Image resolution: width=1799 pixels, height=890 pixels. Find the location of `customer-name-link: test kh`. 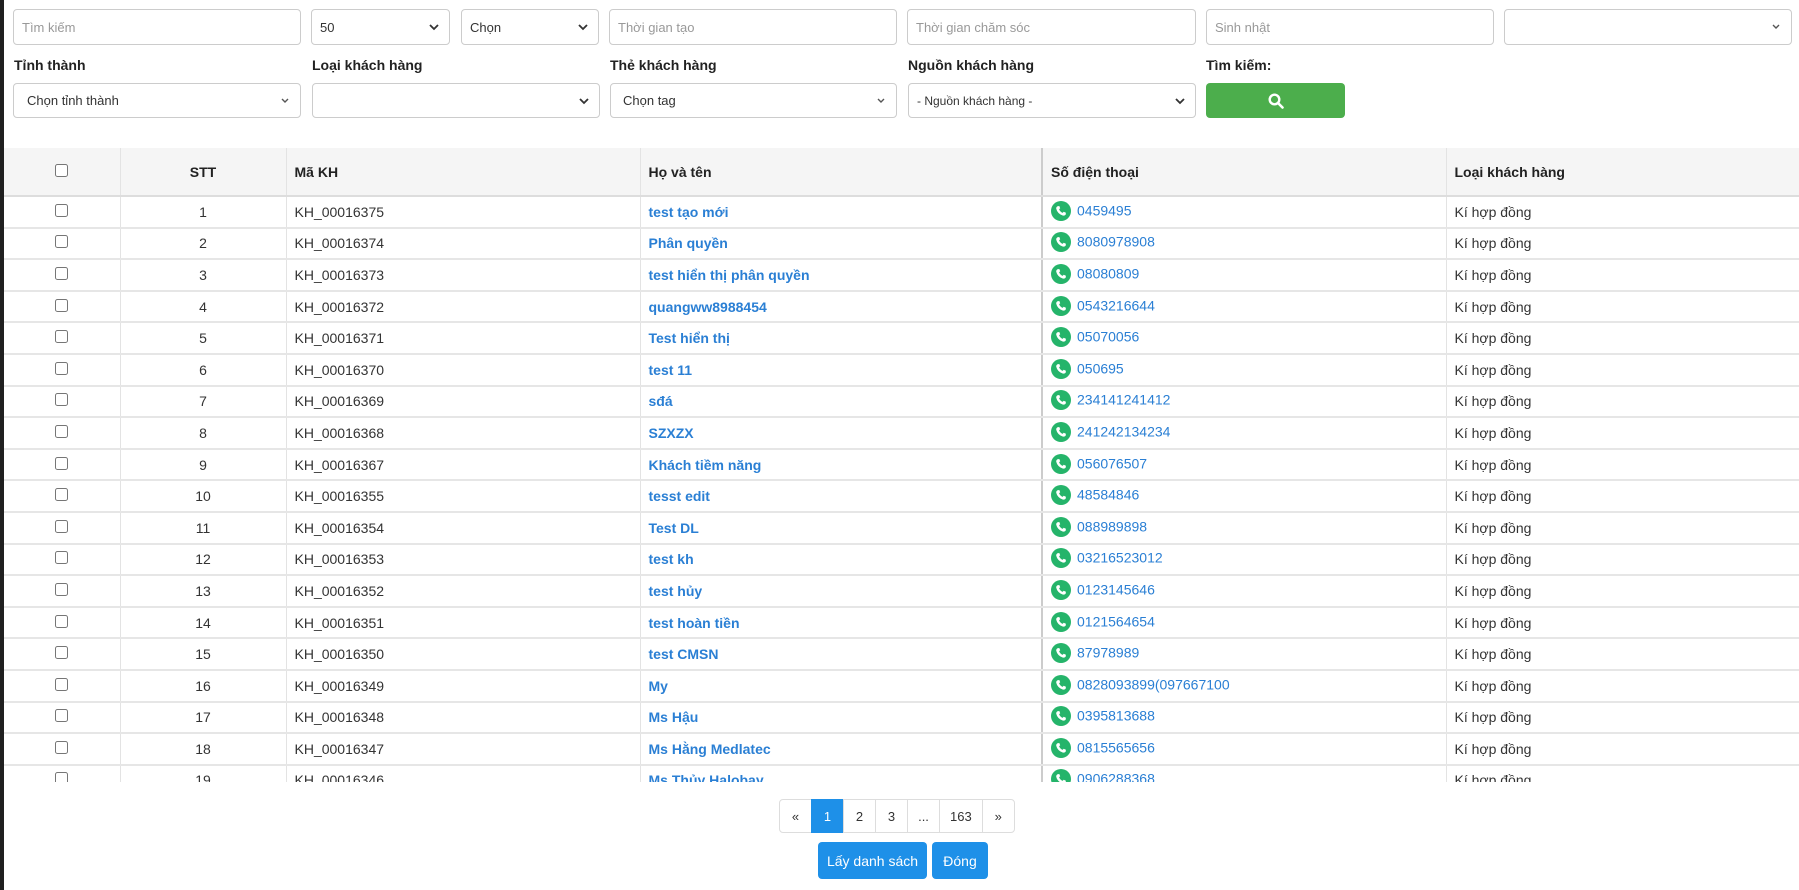

customer-name-link: test kh is located at coordinates (841, 560).